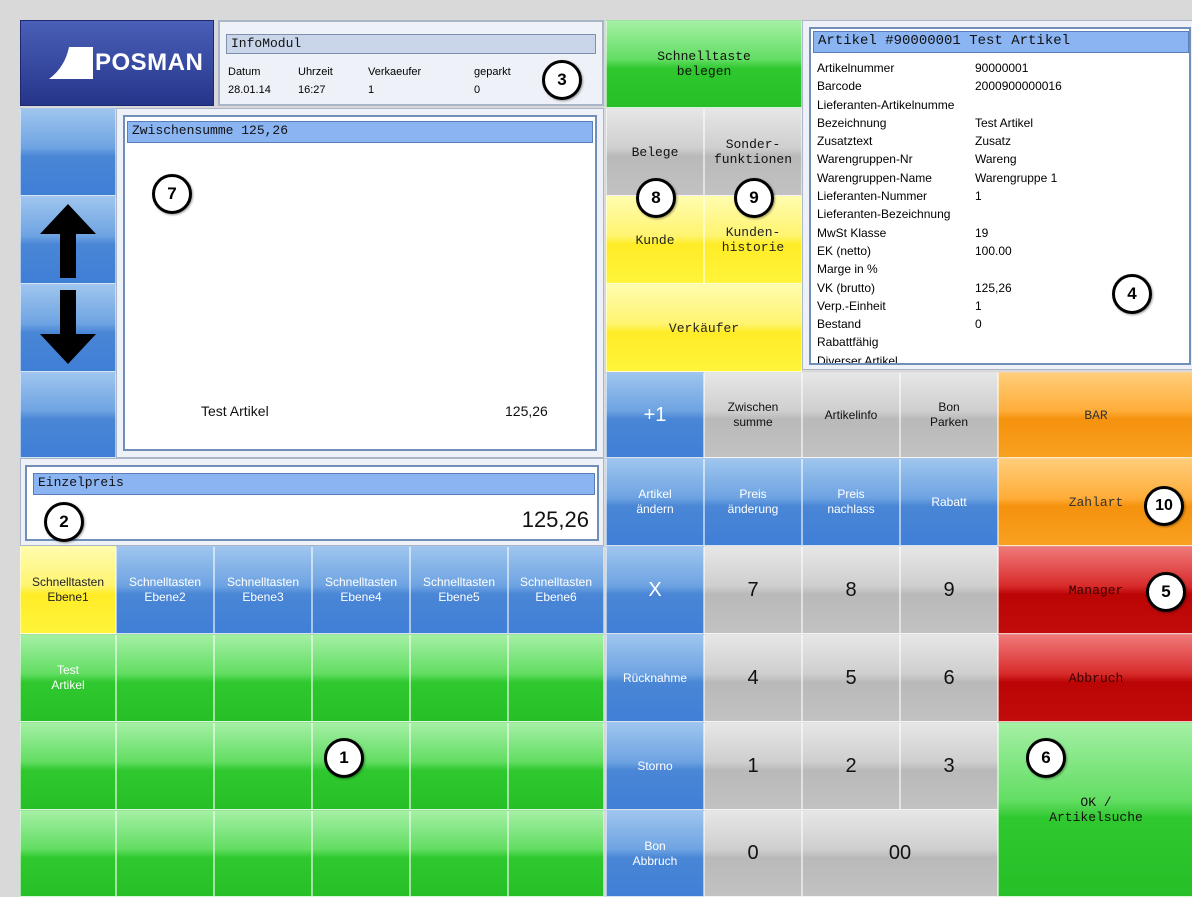  What do you see at coordinates (851, 678) in the screenshot?
I see `numpad-5: 5` at bounding box center [851, 678].